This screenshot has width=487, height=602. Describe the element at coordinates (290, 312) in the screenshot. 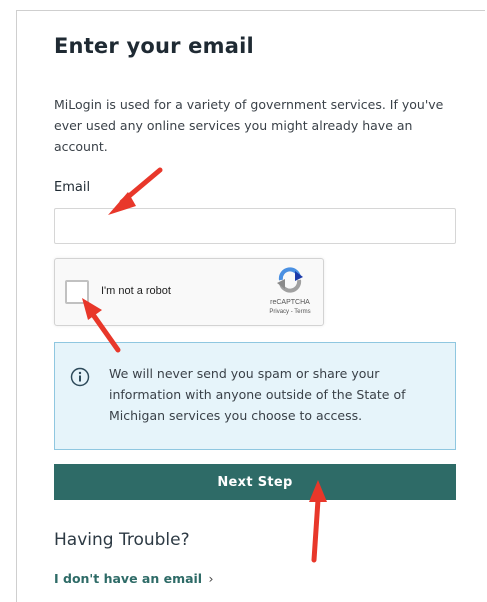

I see `recaptcha-links: Privacy - Terms` at that location.